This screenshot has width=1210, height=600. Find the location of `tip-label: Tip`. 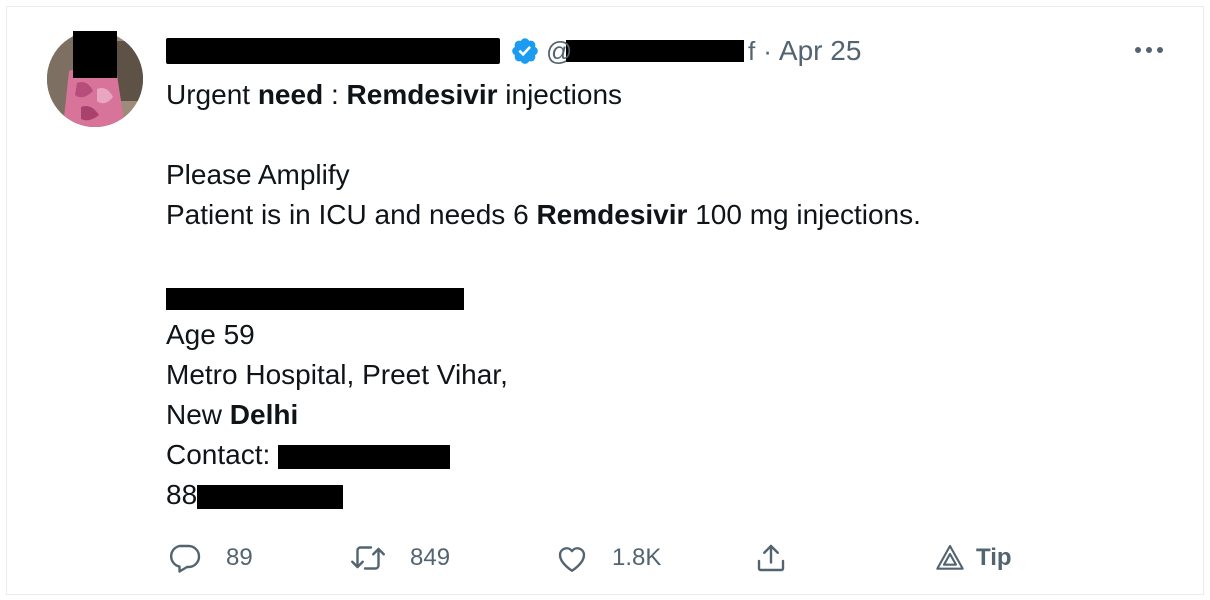

tip-label: Tip is located at coordinates (994, 557).